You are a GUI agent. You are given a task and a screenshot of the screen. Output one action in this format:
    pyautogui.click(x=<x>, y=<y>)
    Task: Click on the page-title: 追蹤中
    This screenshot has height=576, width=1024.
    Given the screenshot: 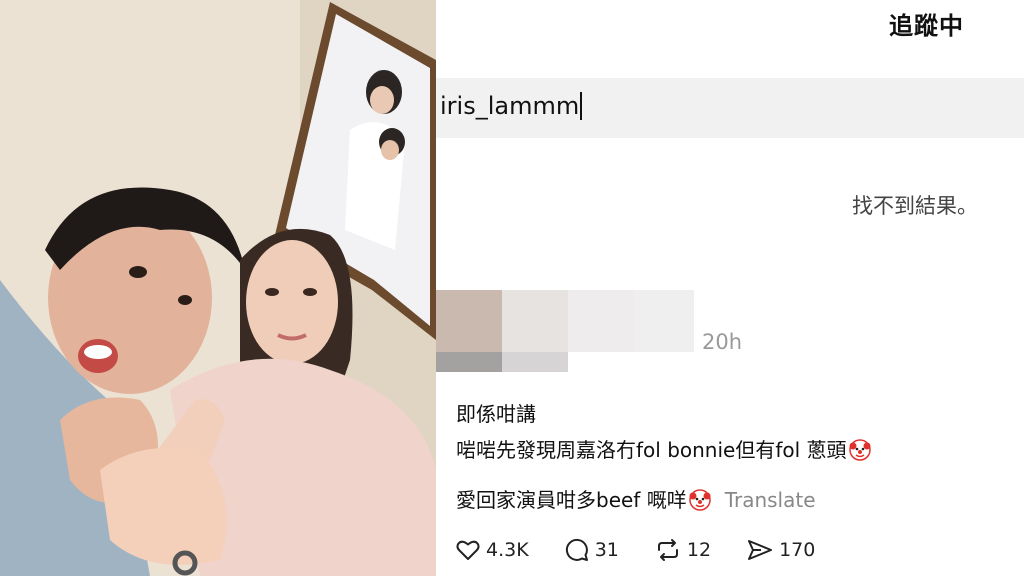 What is the action you would take?
    pyautogui.click(x=926, y=26)
    